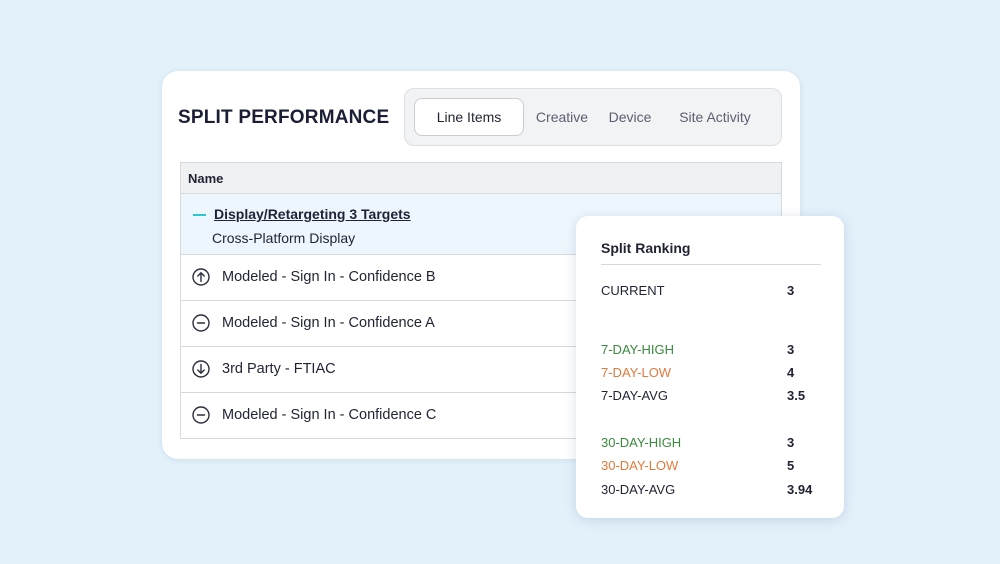  I want to click on current-label: CURRENT, so click(633, 290).